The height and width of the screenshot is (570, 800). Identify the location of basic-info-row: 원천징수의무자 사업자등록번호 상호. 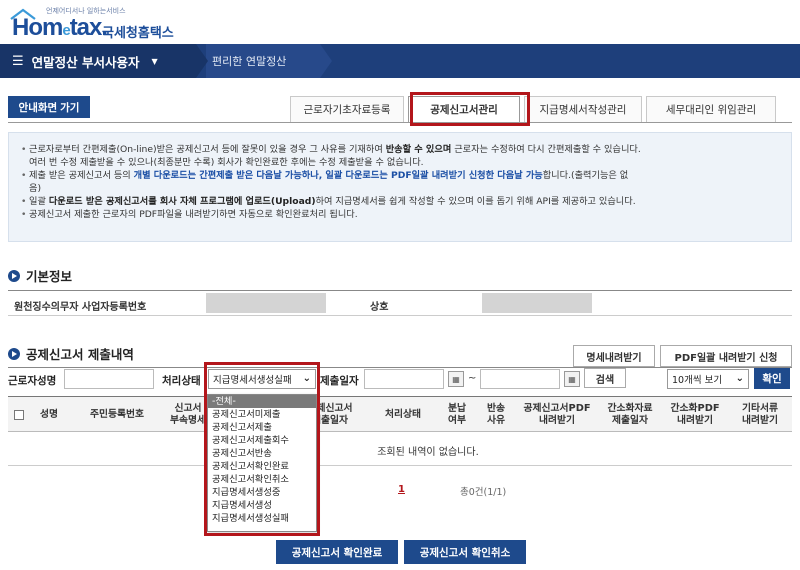
(400, 303).